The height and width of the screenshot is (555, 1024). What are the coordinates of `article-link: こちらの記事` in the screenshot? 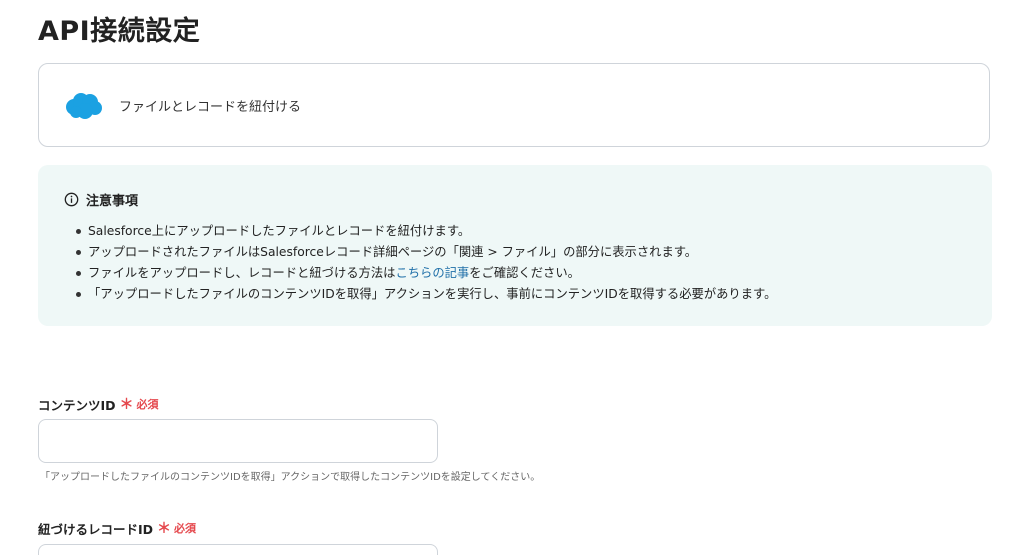 It's located at (432, 273).